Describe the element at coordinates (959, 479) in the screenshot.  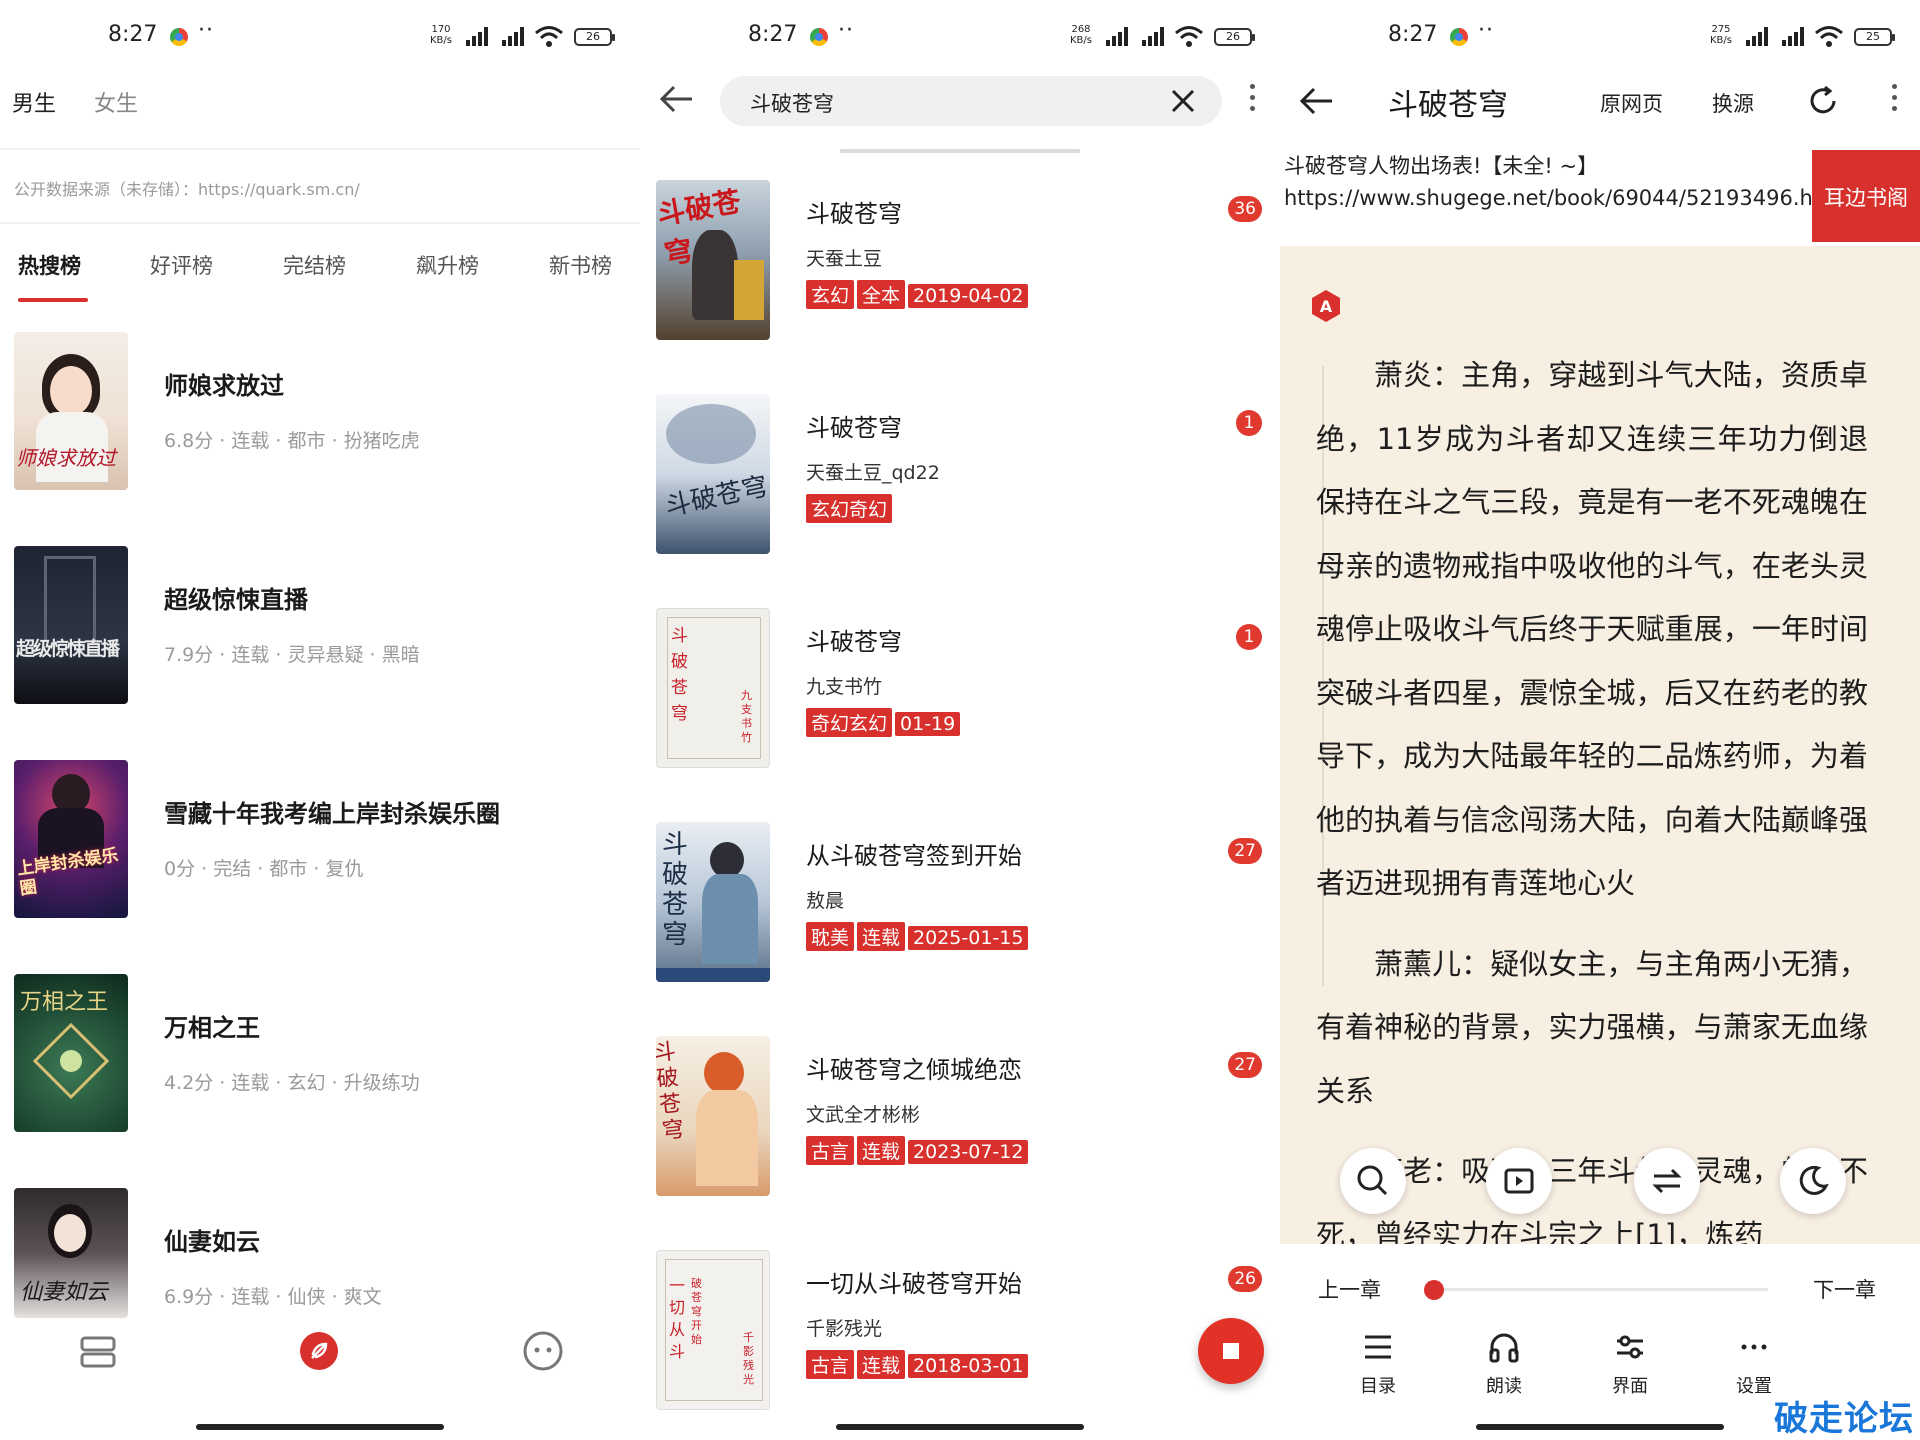
I see `list-item: 斗破苍穹 斗破苍穹 天蚕土豆_qd22 玄幻奇幻 1` at that location.